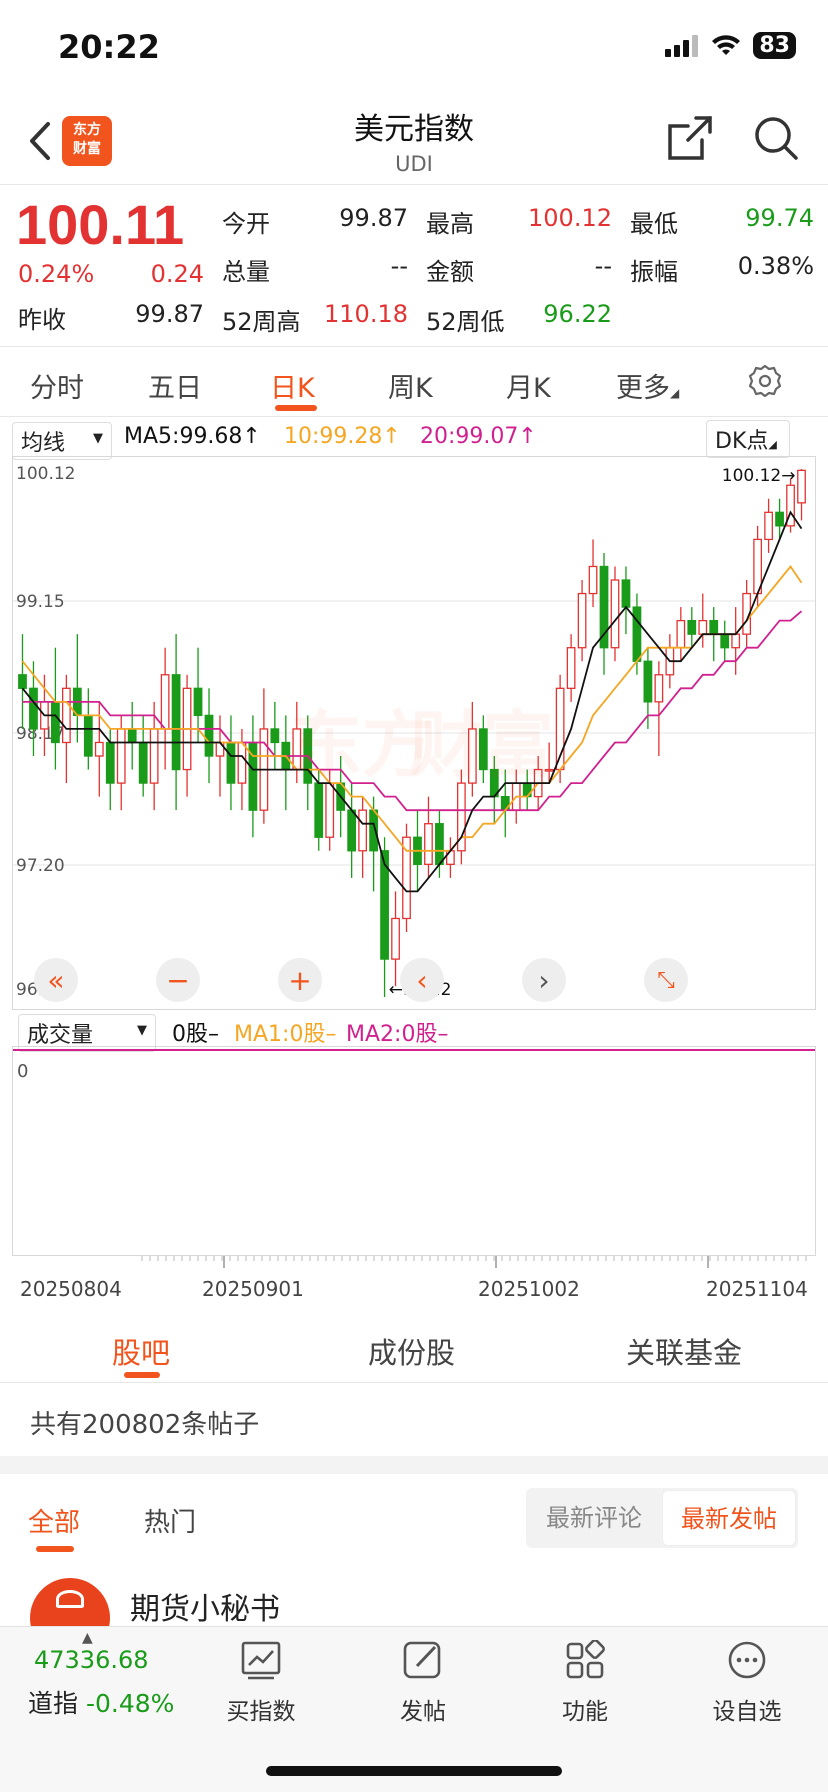 This screenshot has height=1792, width=828. Describe the element at coordinates (748, 439) in the screenshot. I see `dk-point-button: DK点◢` at that location.